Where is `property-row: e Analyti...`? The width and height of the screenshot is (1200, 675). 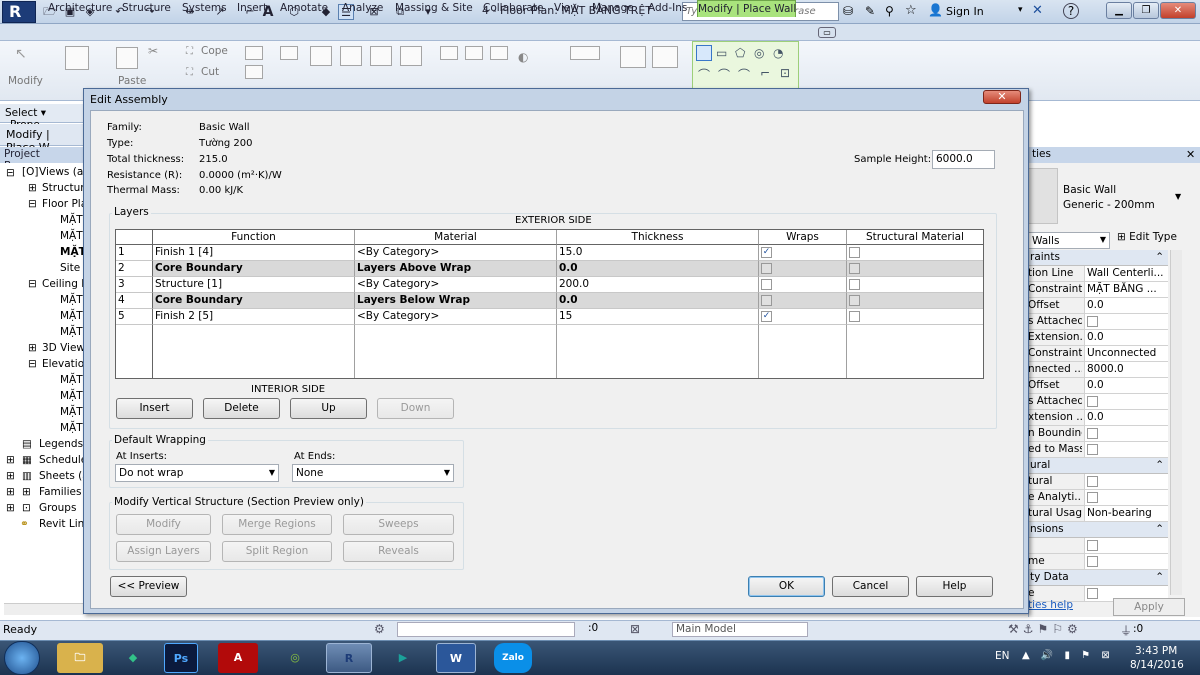 property-row: e Analyti... is located at coordinates (1098, 498).